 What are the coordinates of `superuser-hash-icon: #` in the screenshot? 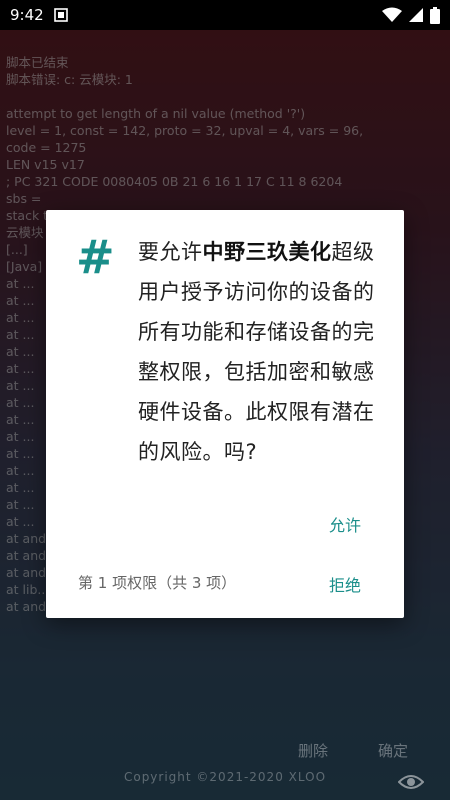 It's located at (95, 257).